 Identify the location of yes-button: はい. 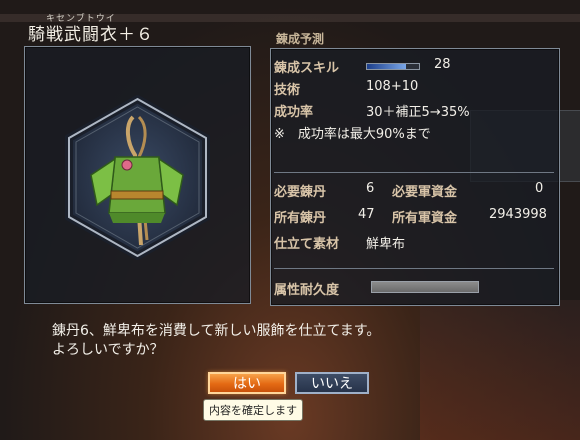
(247, 383).